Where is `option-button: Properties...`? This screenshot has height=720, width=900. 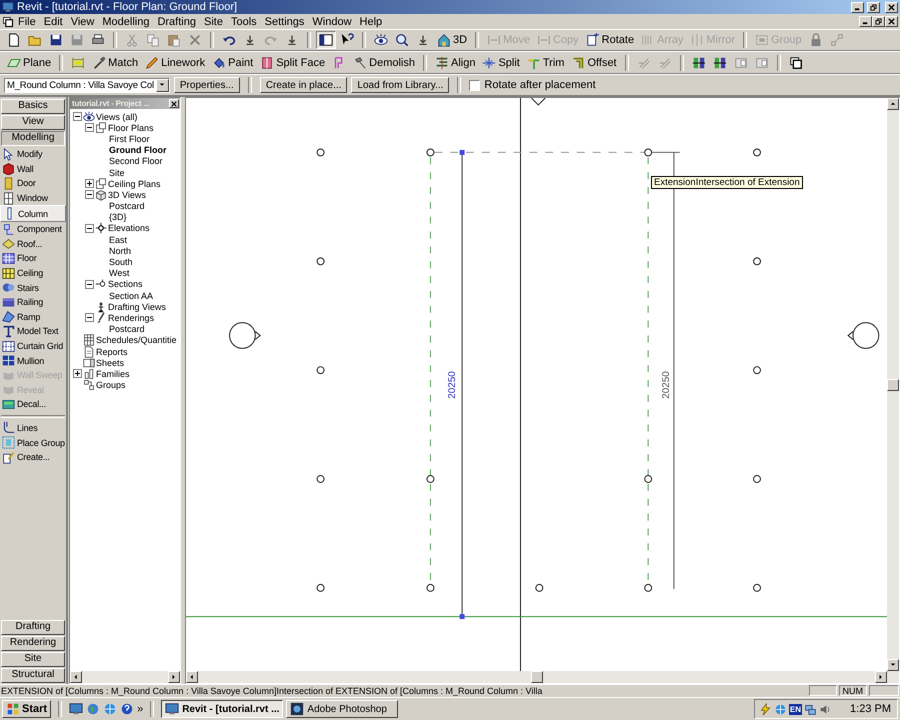
option-button: Properties... is located at coordinates (207, 85).